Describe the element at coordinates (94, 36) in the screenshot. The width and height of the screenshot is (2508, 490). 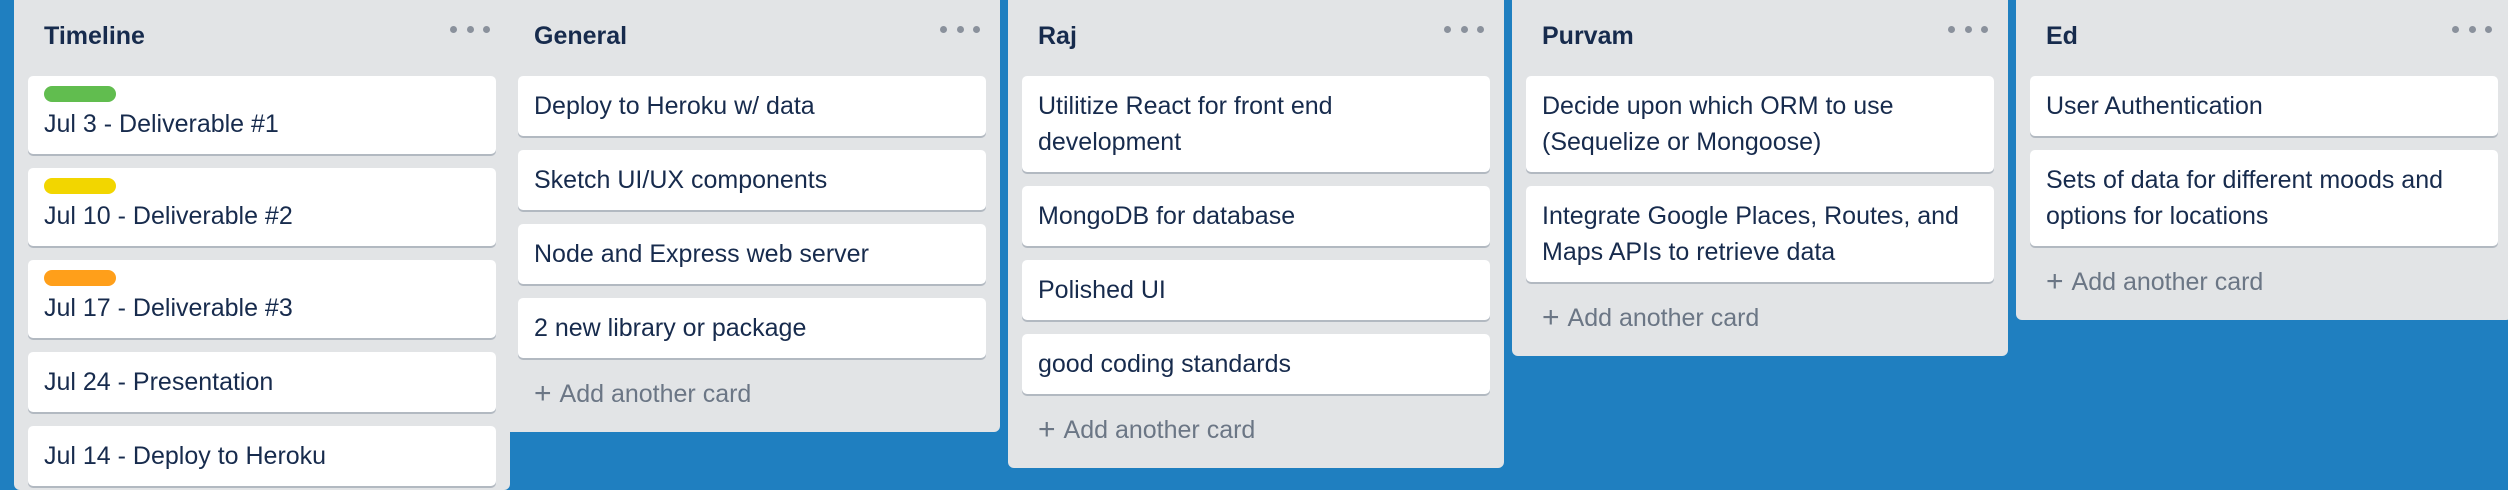
I see `list-title: Timeline` at that location.